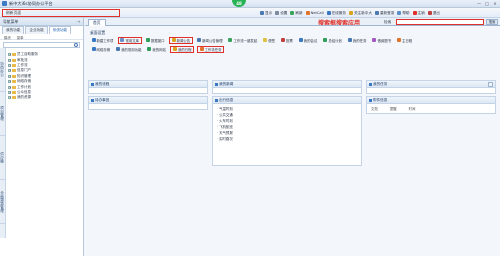 The width and height of the screenshot is (500, 256). What do you see at coordinates (357, 40) in the screenshot?
I see `shortcut-button: 我的任务` at bounding box center [357, 40].